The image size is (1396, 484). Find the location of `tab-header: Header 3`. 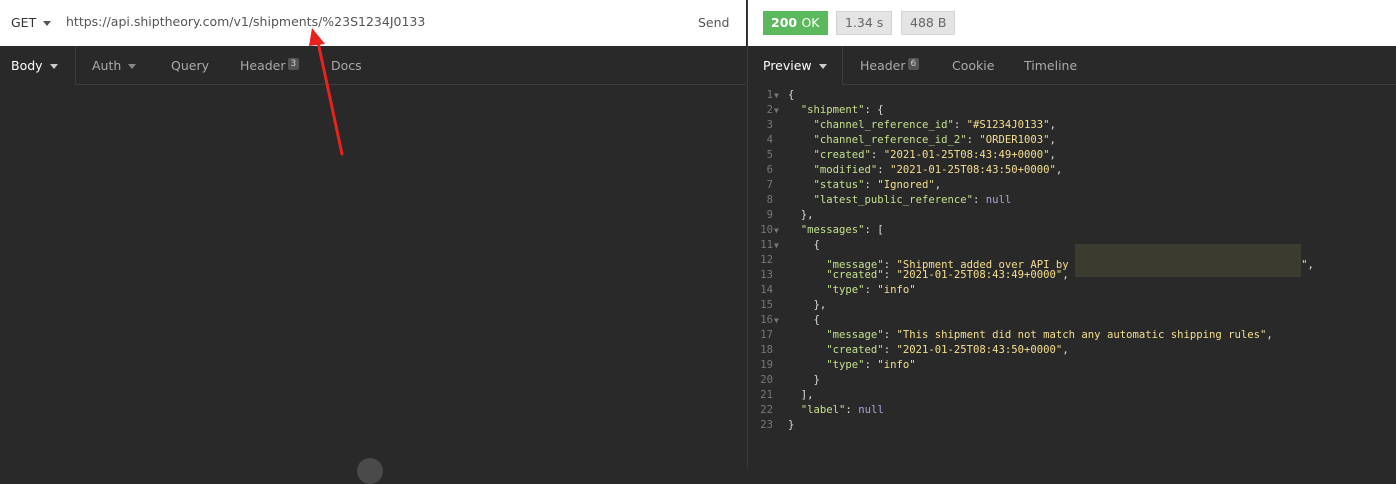

tab-header: Header 3 is located at coordinates (270, 65).